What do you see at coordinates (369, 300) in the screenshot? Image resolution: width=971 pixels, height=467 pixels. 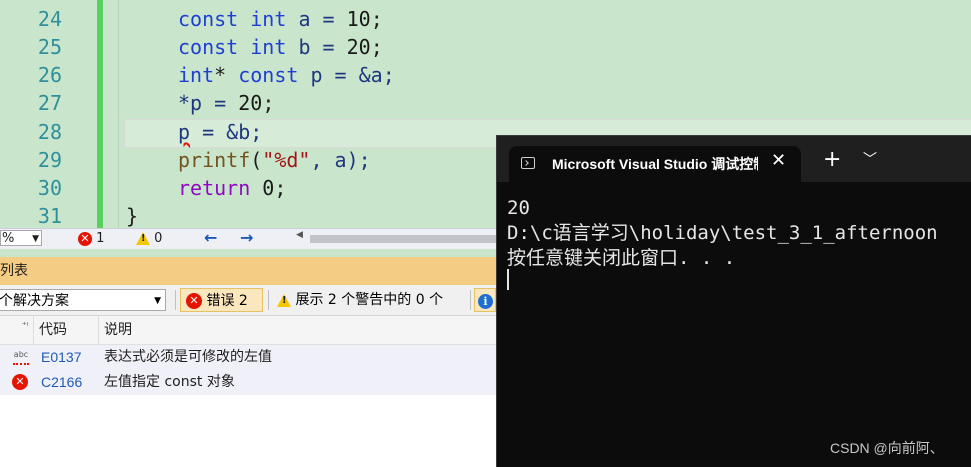 I see `warnings-filter-label: 展示 2 个警告中的 0 个` at bounding box center [369, 300].